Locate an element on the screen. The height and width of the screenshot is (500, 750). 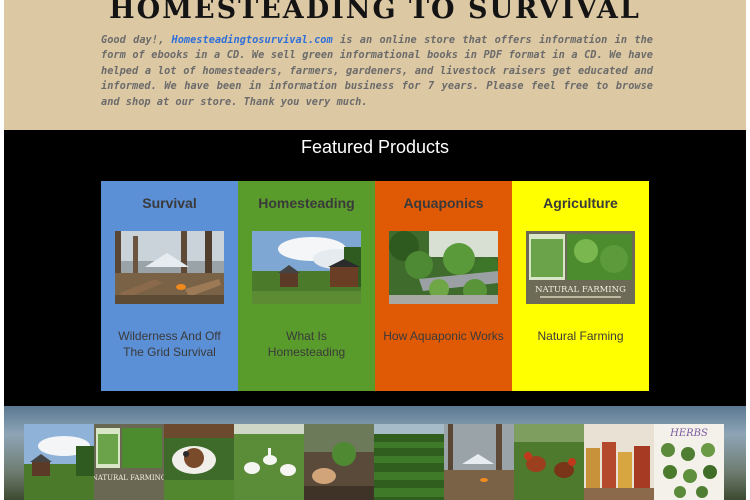
natural-farming-book-cover: NATURAL FARMING is located at coordinates (580, 267).